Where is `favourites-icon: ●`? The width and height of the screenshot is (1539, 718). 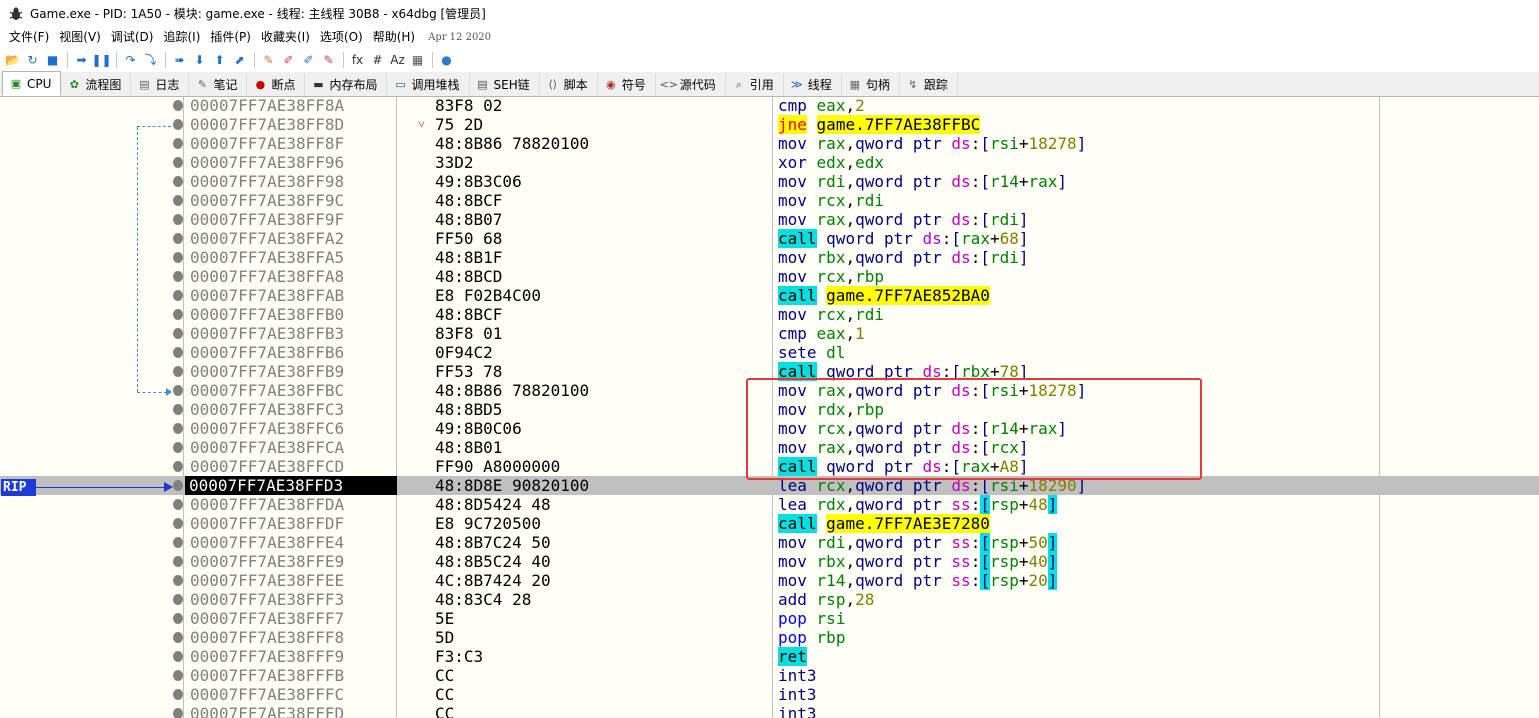 favourites-icon: ● is located at coordinates (446, 60).